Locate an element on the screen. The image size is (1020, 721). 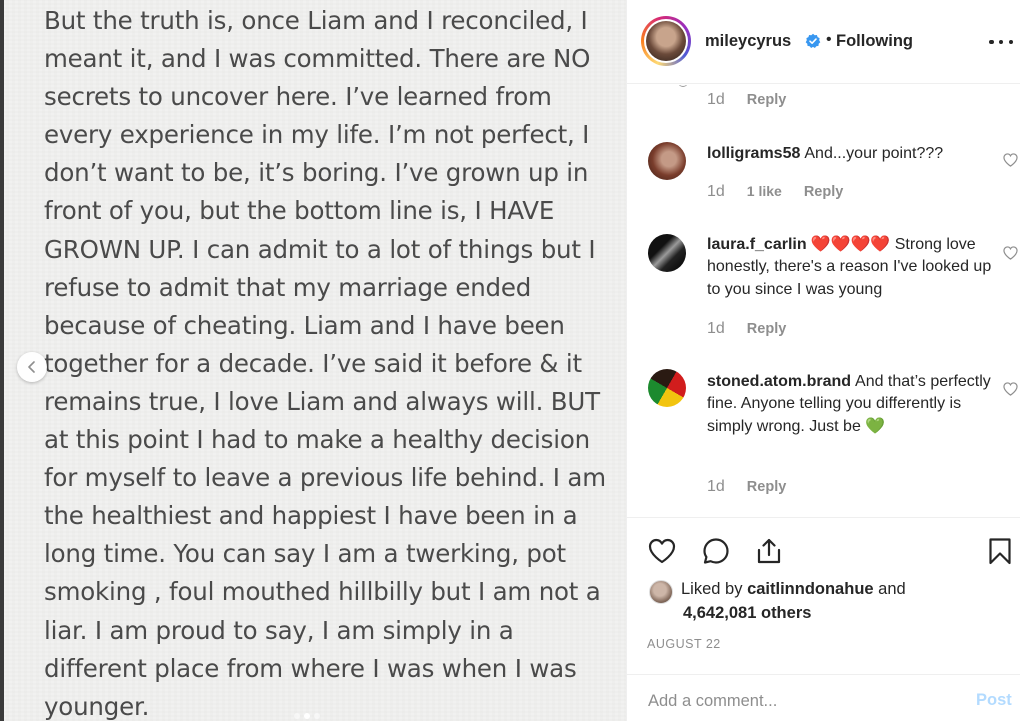
author-avatar-photo is located at coordinates (666, 41).